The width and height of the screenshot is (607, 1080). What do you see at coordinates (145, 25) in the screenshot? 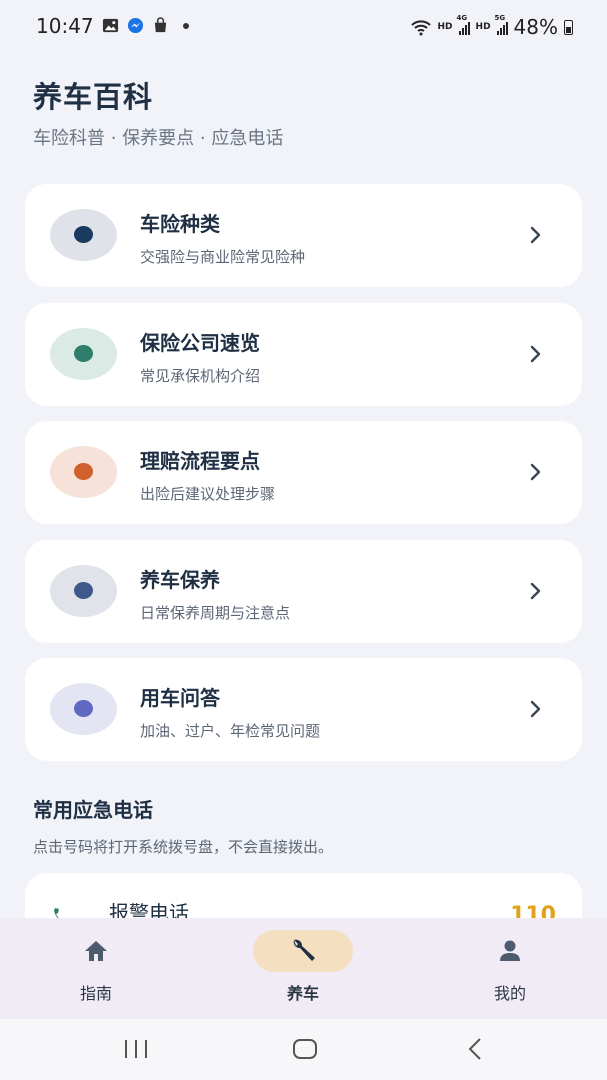
I see `notification-icons` at bounding box center [145, 25].